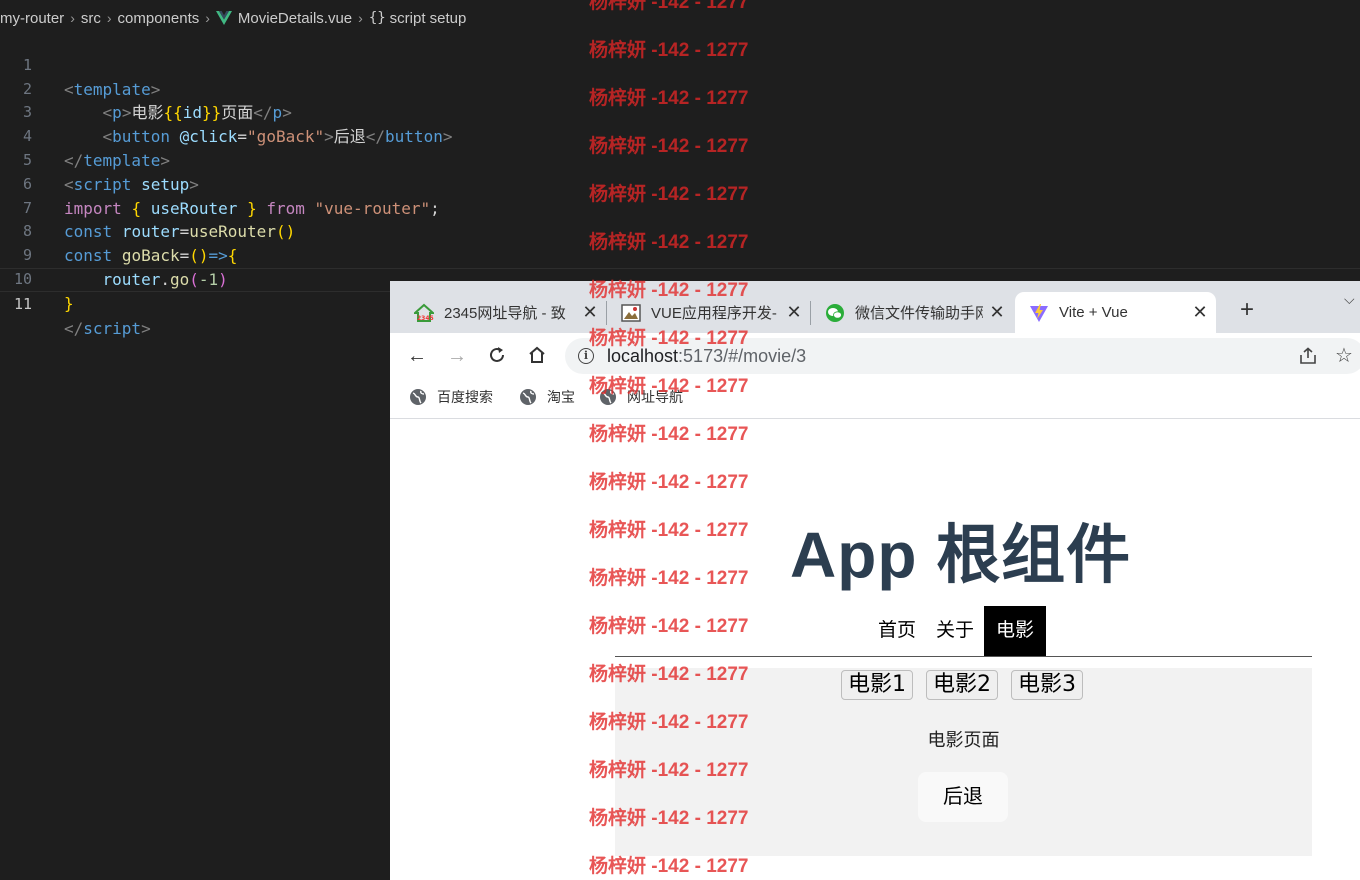  I want to click on line-text: </script>, so click(107, 329).